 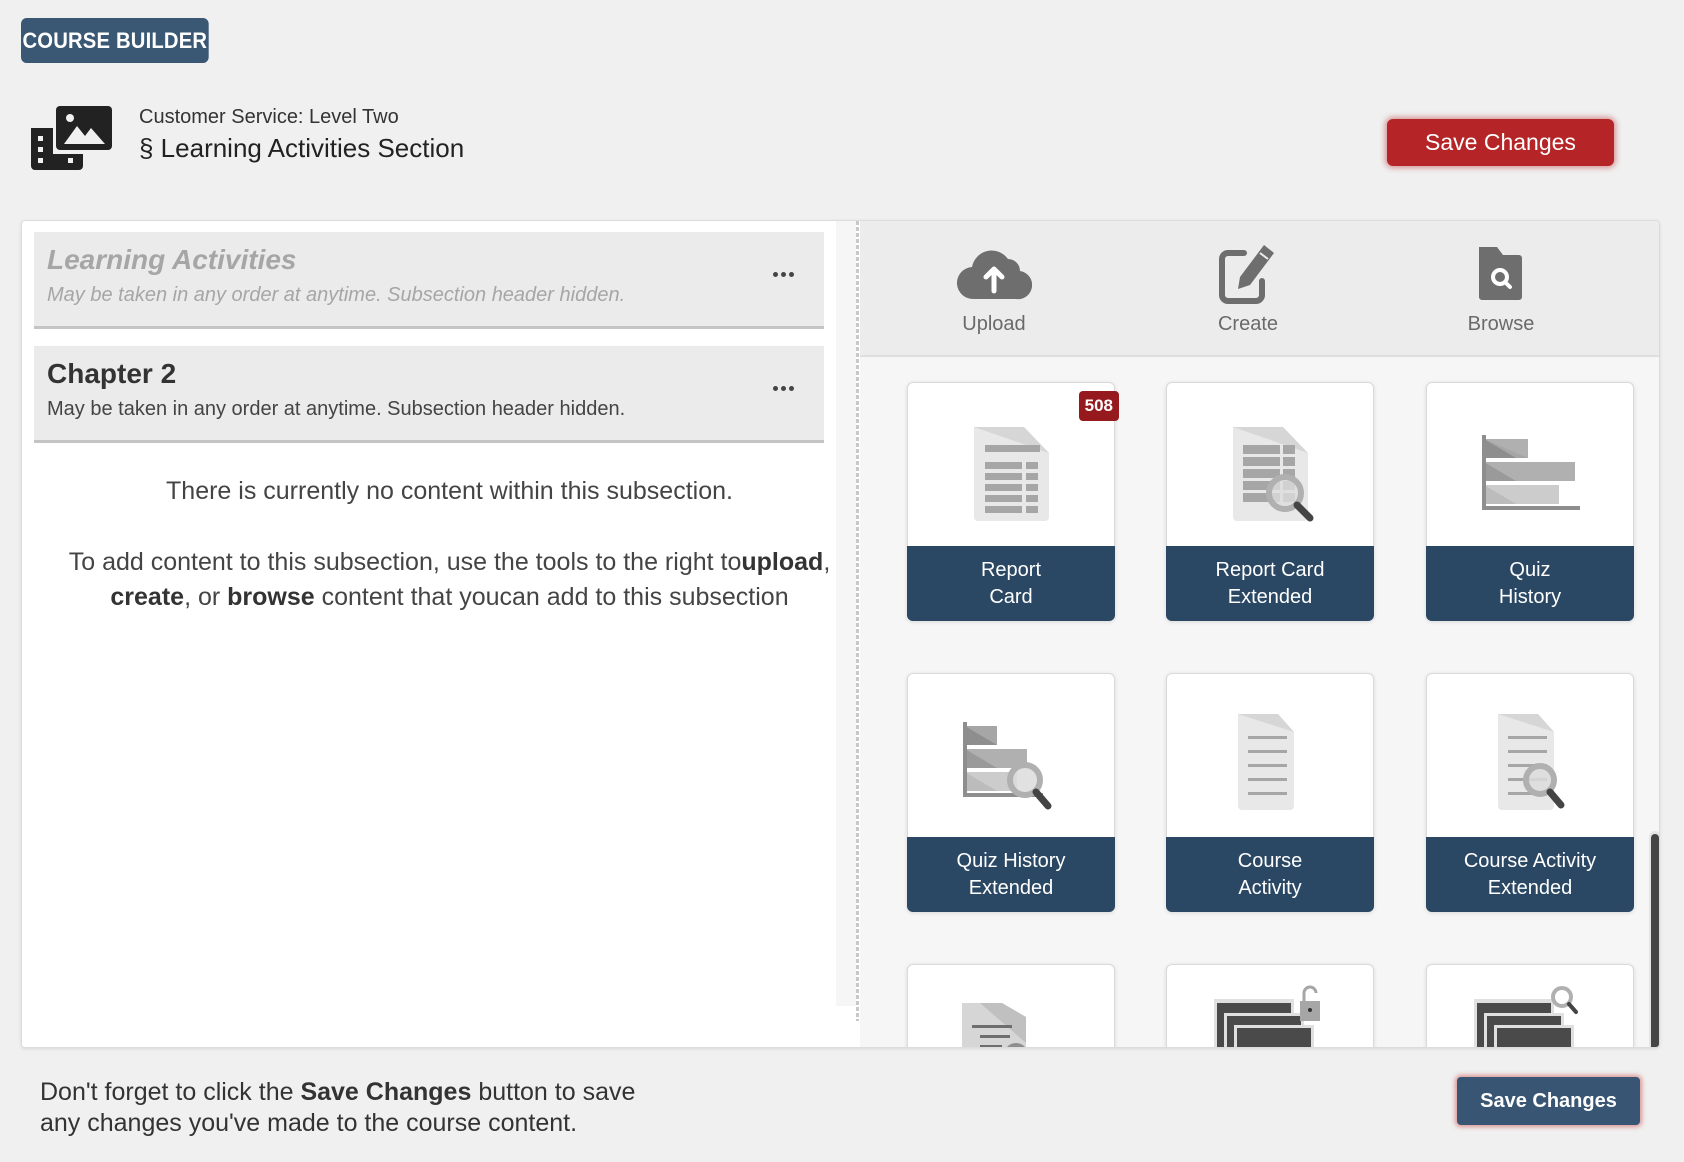 What do you see at coordinates (71, 138) in the screenshot?
I see `media-gallery-icon` at bounding box center [71, 138].